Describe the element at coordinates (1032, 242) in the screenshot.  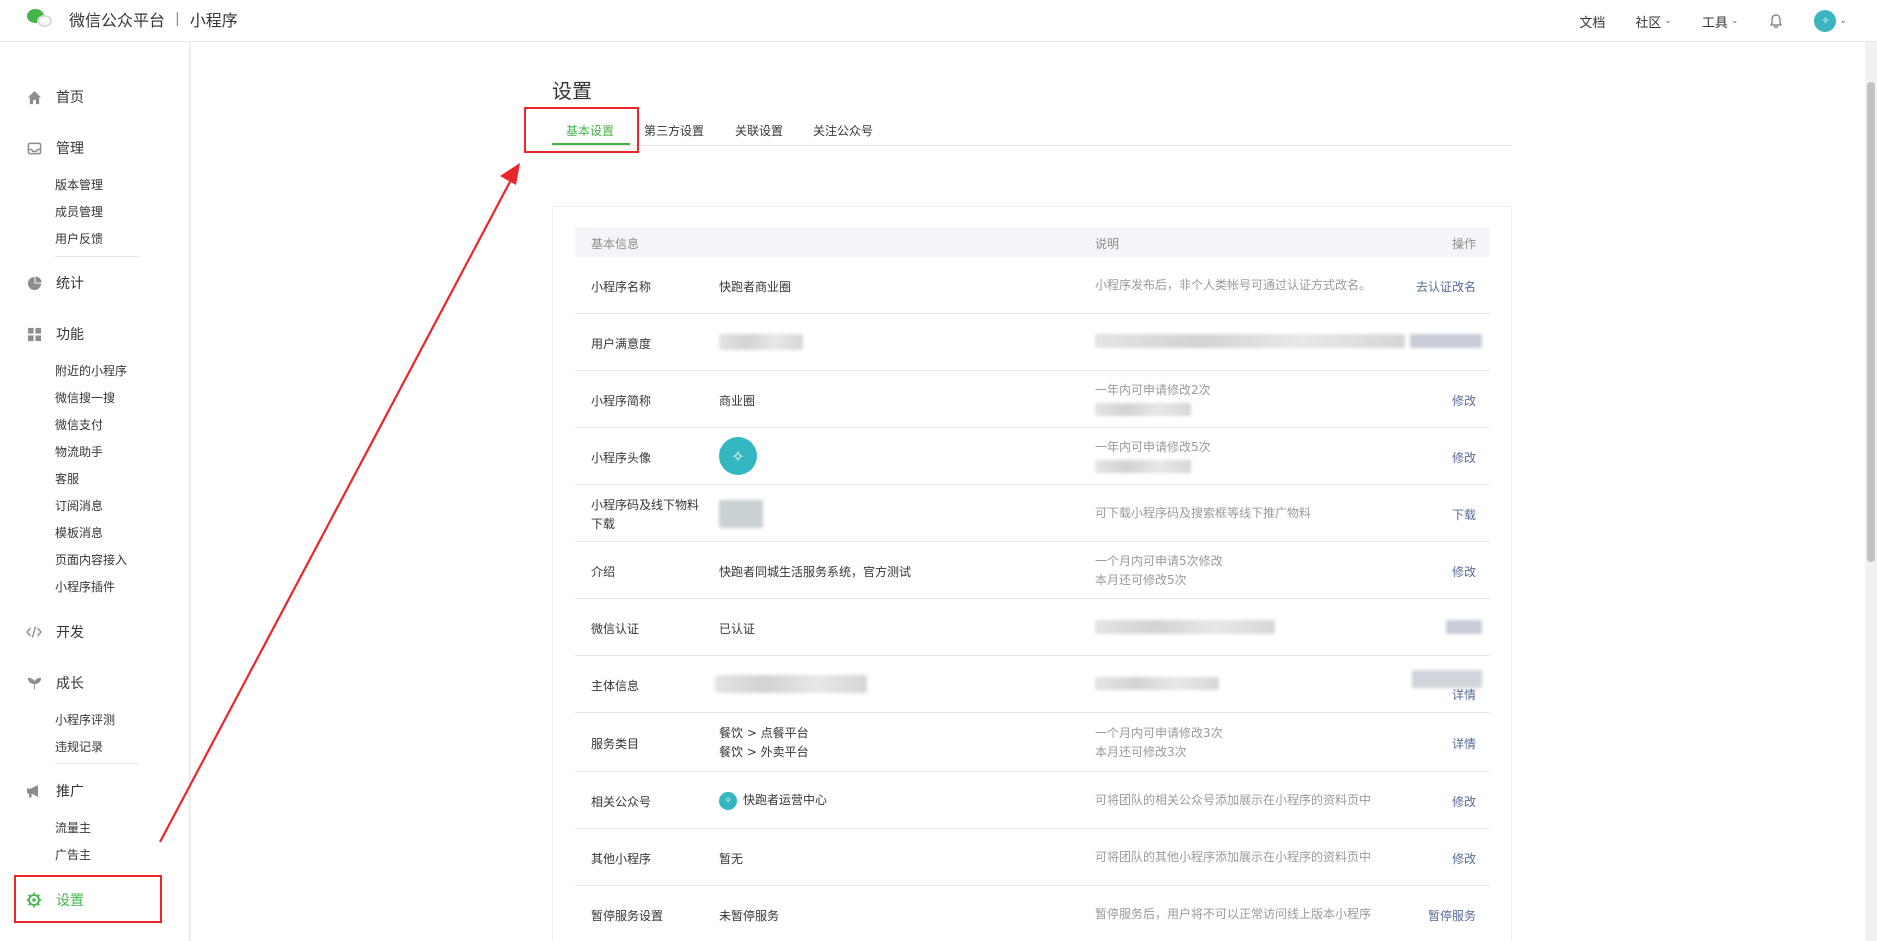
I see `table-header: 基本信息 说明 操作` at that location.